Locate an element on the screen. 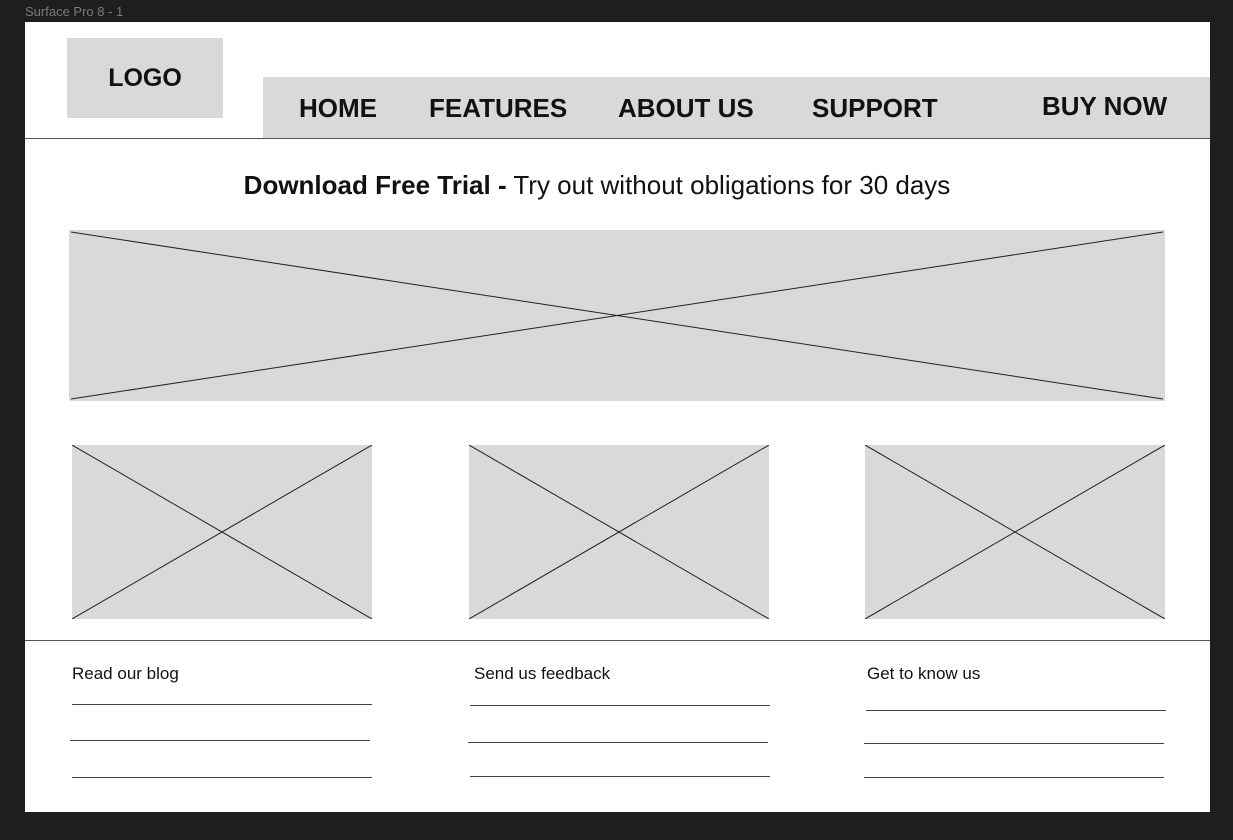 The height and width of the screenshot is (840, 1233). frame-label: Surface Pro 8 - 1 is located at coordinates (74, 11).